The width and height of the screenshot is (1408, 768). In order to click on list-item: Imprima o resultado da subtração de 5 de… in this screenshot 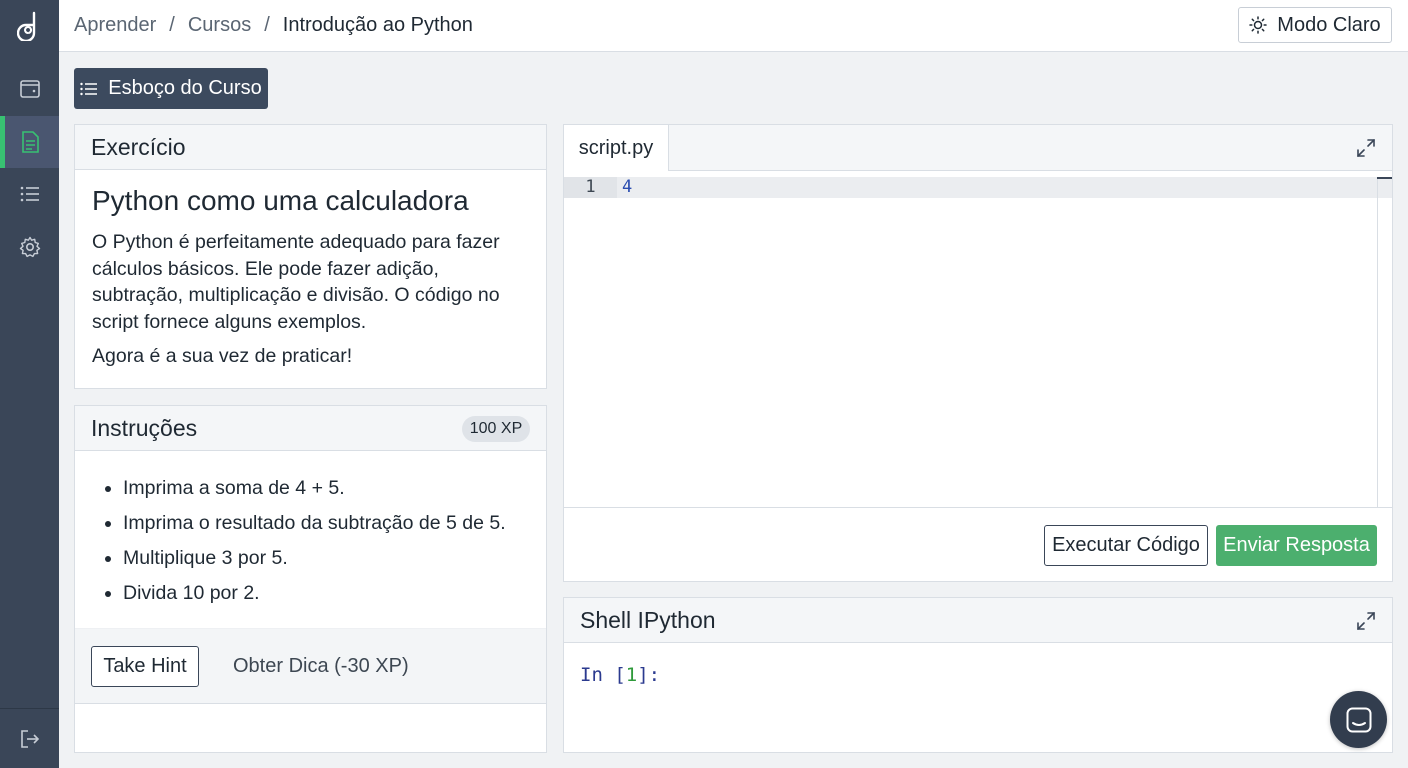, I will do `click(314, 526)`.